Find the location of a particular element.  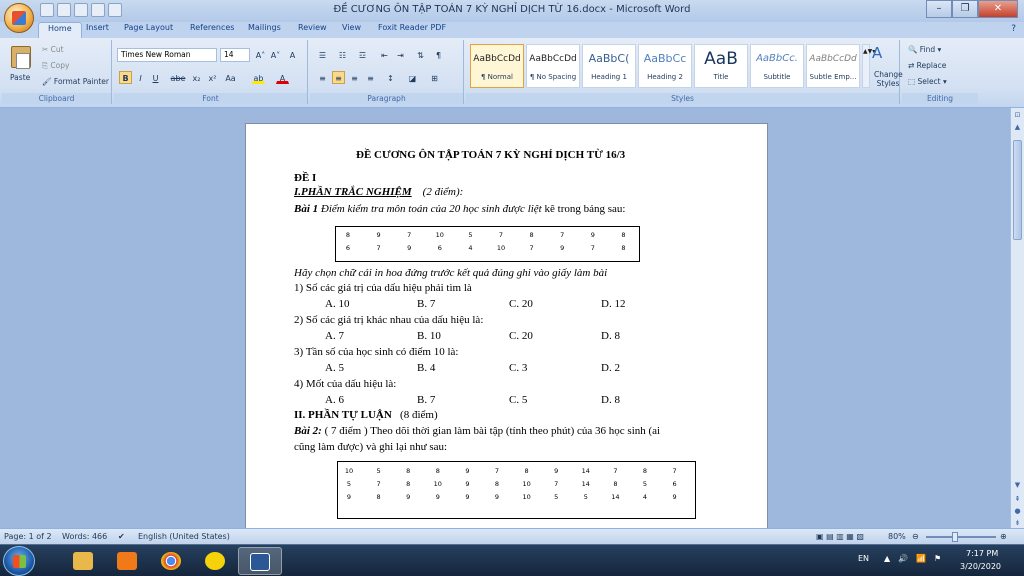

tab-review: Review is located at coordinates (312, 27).